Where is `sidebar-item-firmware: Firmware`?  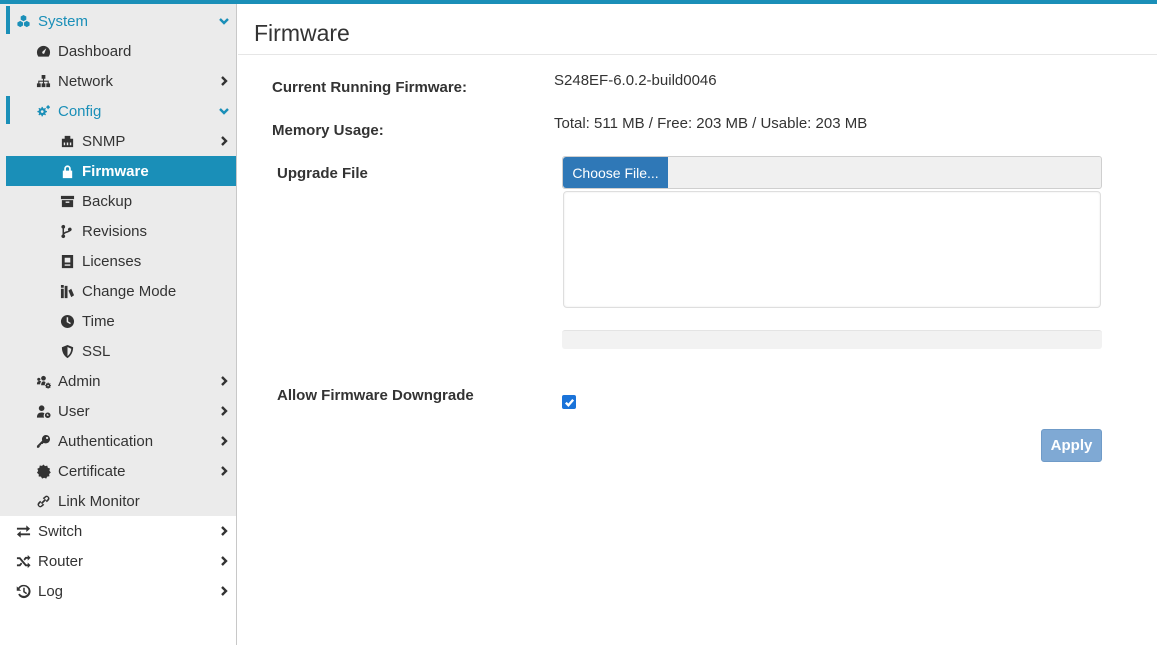 sidebar-item-firmware: Firmware is located at coordinates (121, 171).